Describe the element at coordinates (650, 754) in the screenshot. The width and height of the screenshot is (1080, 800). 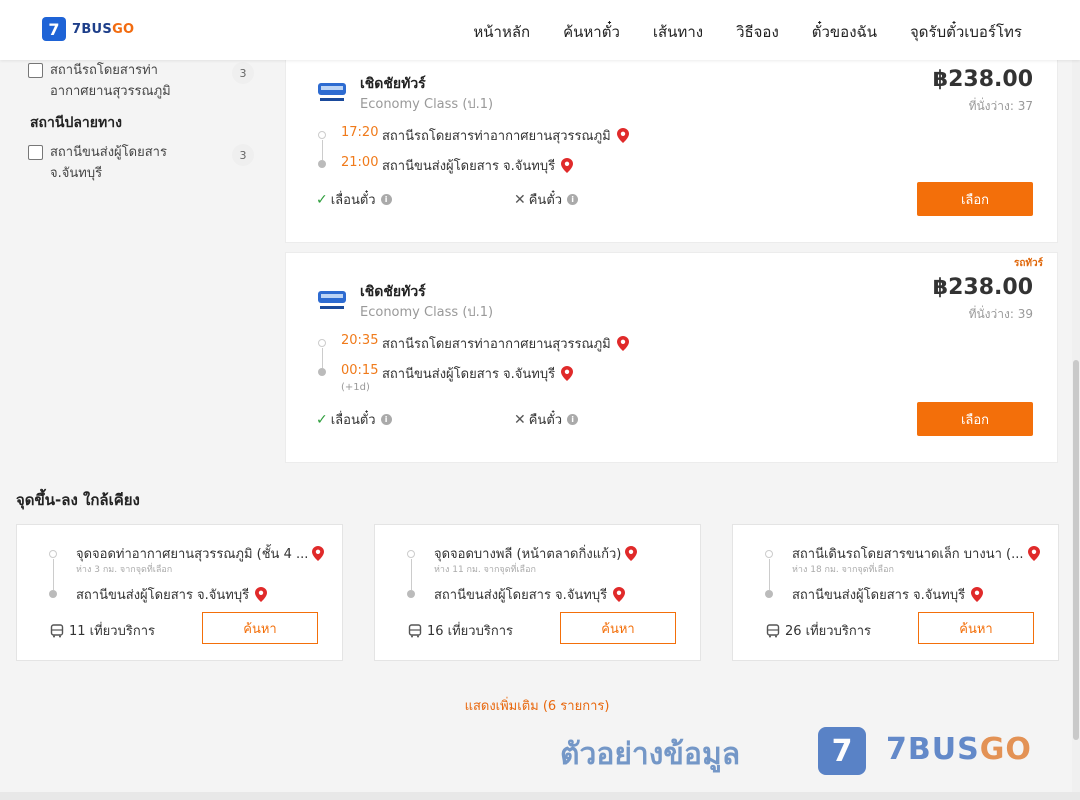
I see `watermark-text: ตัวอย่างข้อมูล` at that location.